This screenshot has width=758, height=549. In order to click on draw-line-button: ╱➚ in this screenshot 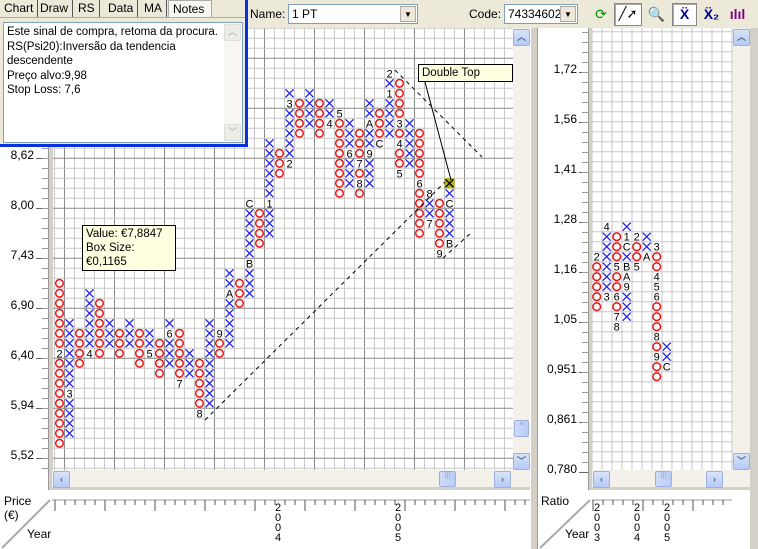, I will do `click(628, 14)`.